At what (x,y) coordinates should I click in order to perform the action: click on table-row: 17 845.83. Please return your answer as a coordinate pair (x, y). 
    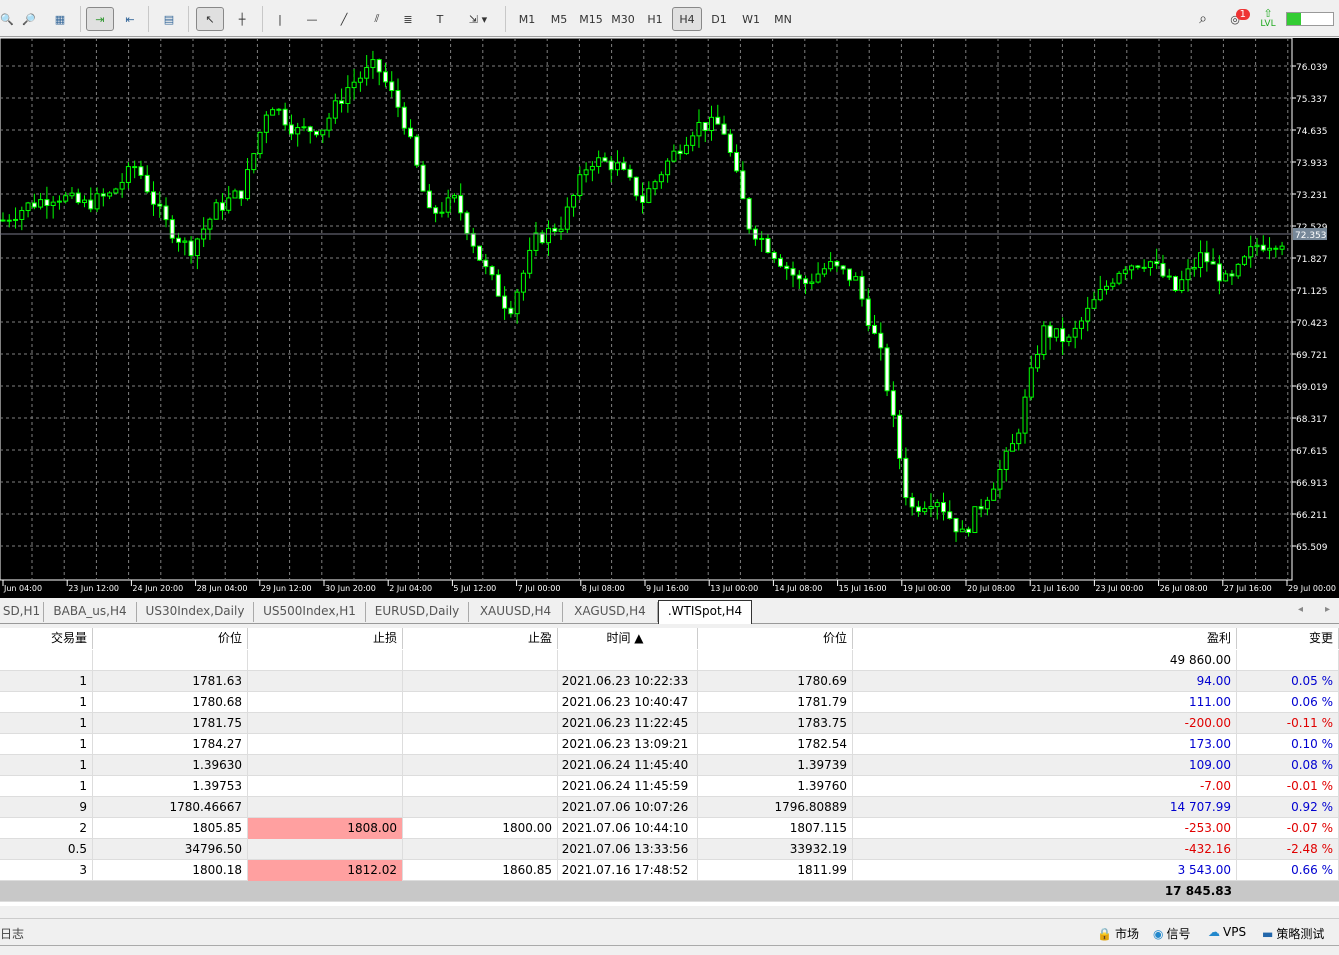
    Looking at the image, I should click on (669, 891).